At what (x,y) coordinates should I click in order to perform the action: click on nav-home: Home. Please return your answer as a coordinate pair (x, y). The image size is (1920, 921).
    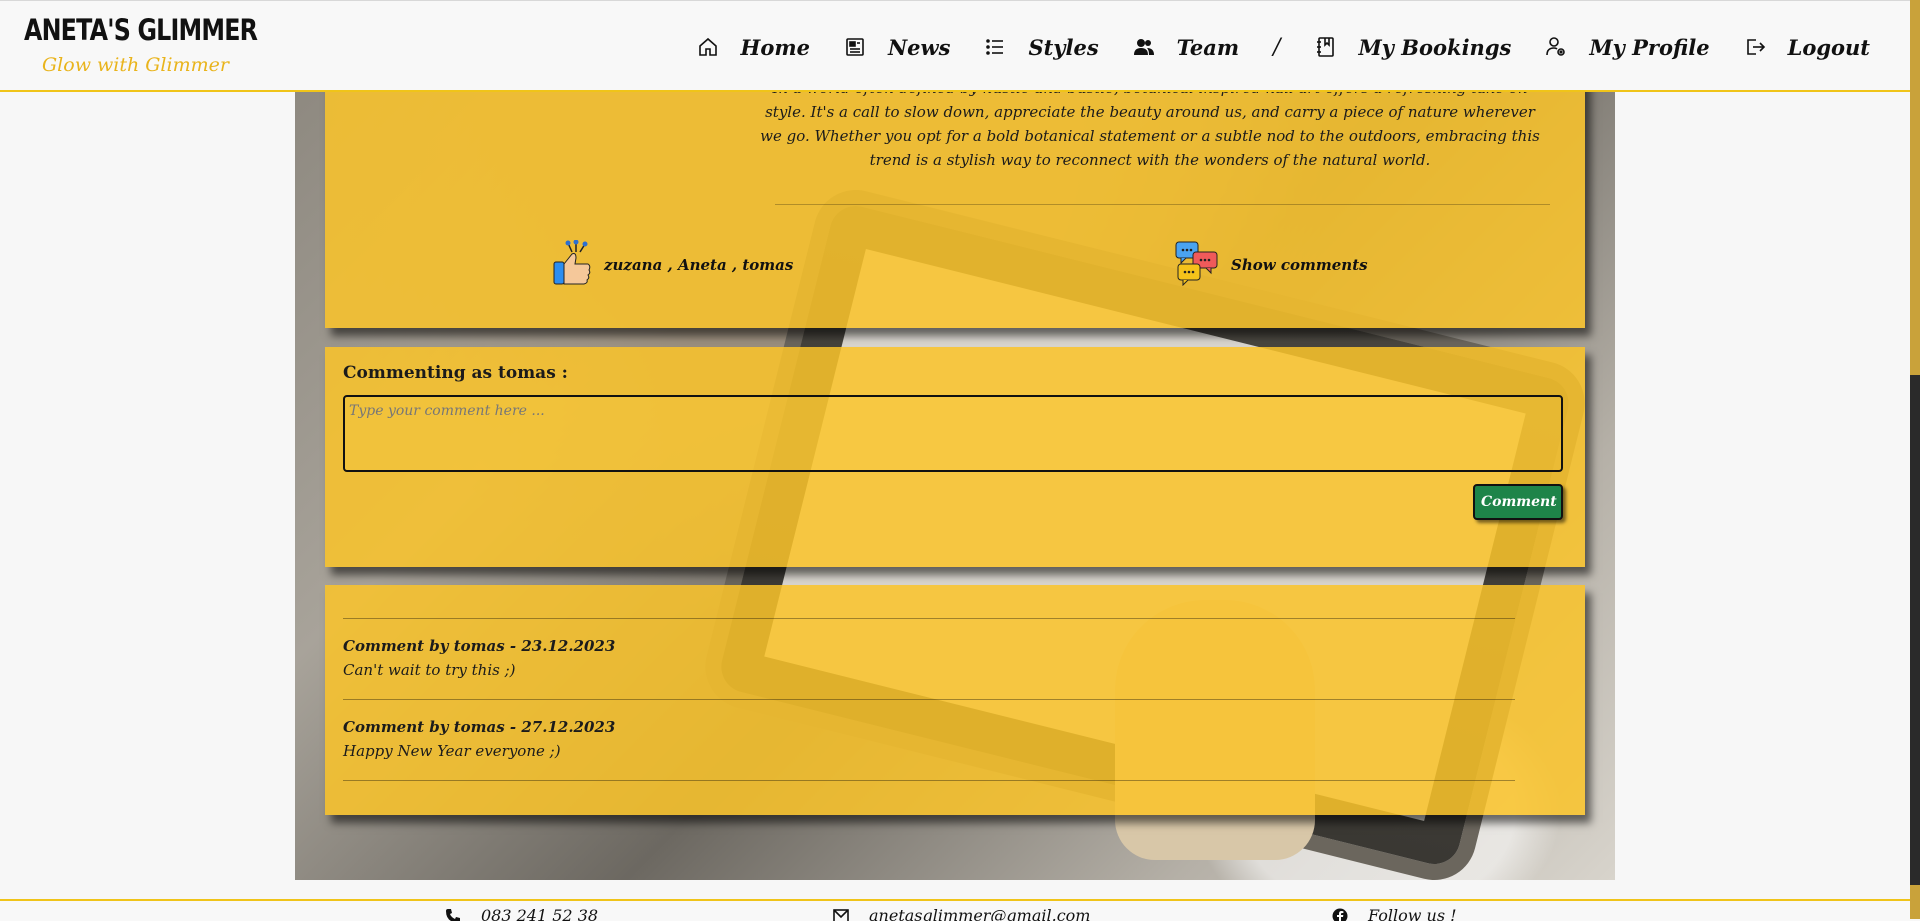
    Looking at the image, I should click on (753, 47).